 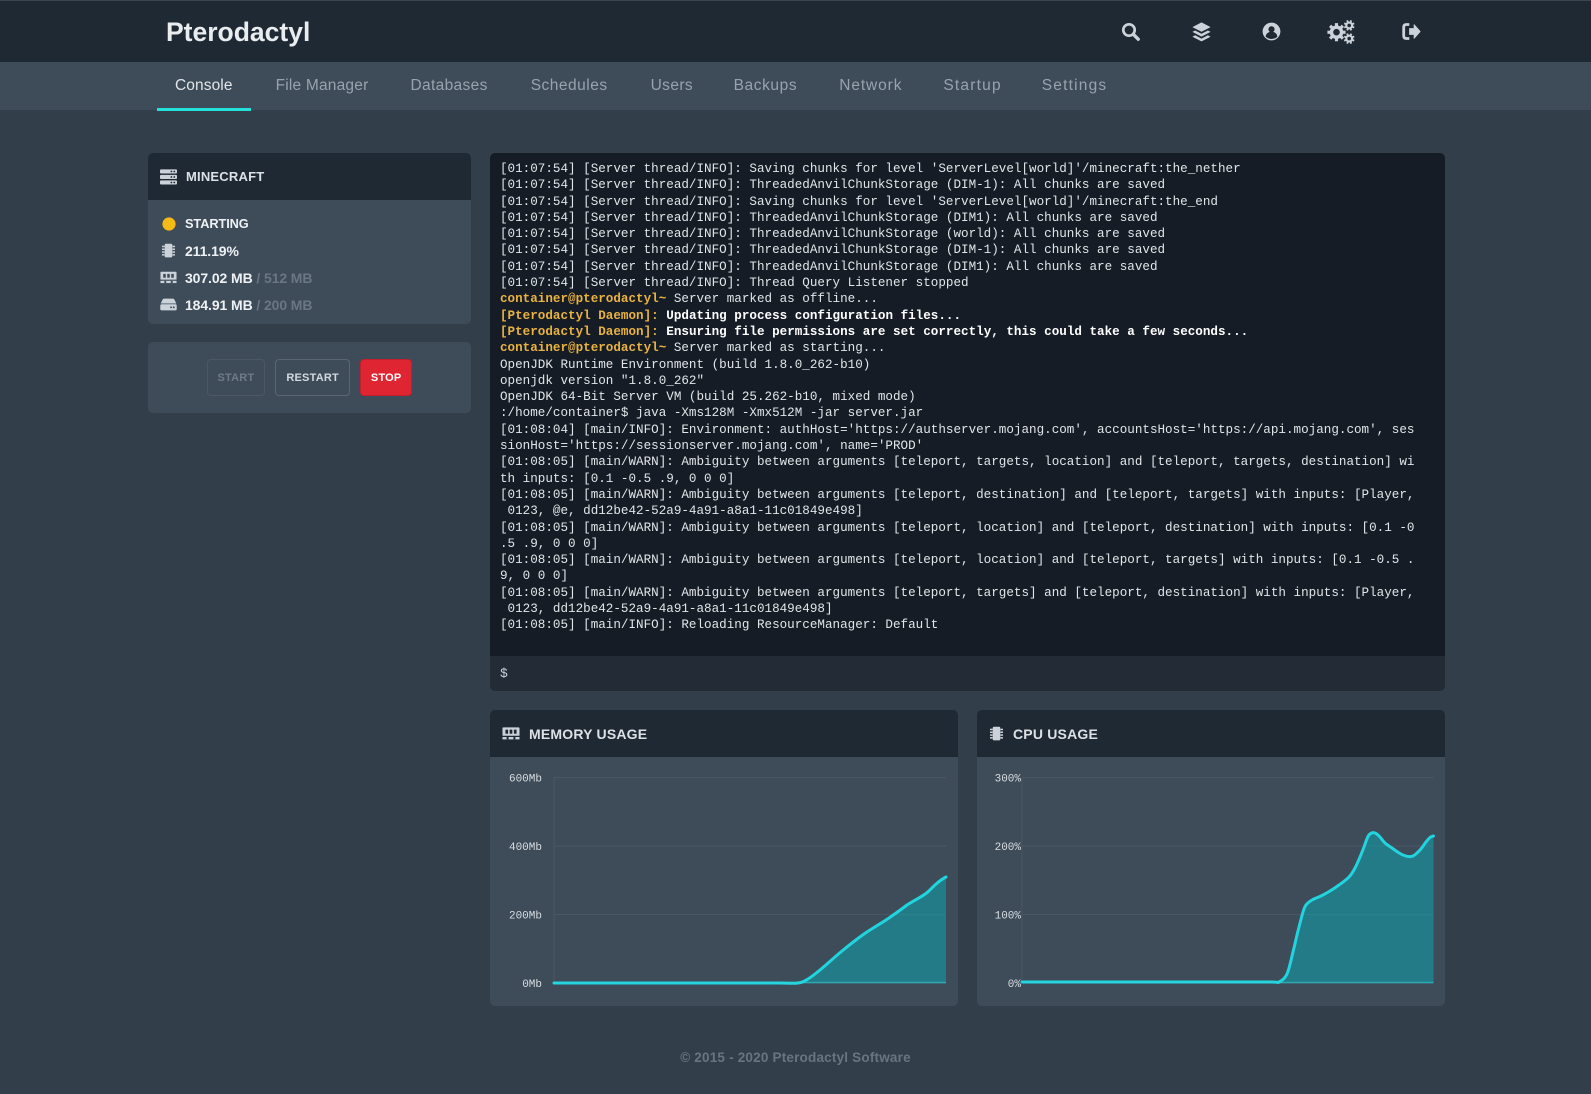 I want to click on svg-text: 200%, so click(x=1008, y=848).